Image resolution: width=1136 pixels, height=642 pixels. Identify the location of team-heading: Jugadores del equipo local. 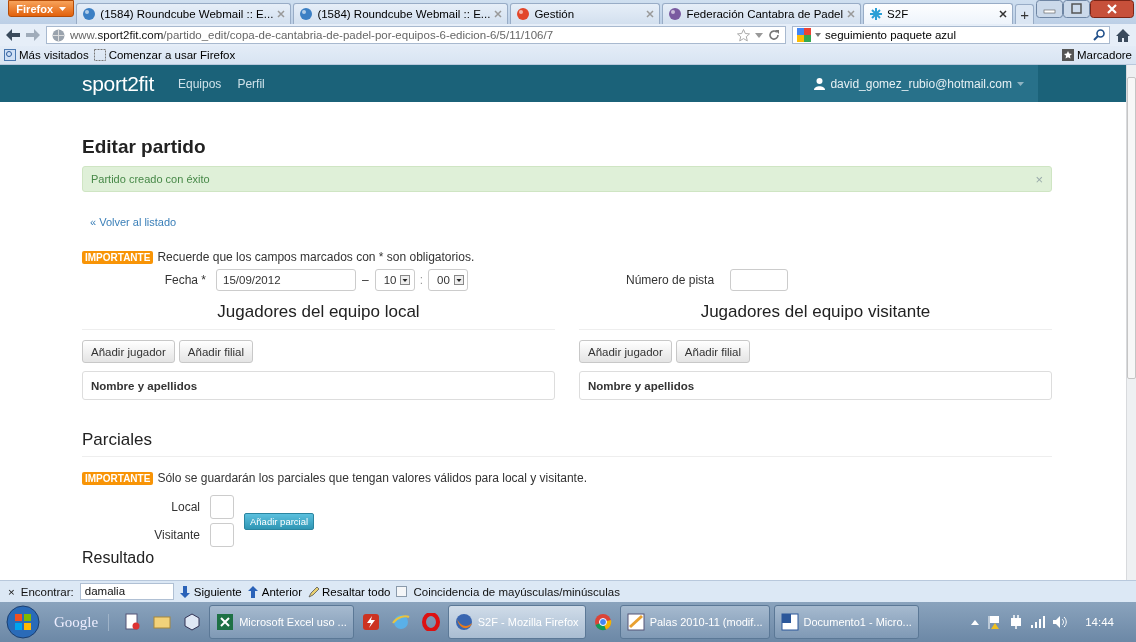
(318, 316).